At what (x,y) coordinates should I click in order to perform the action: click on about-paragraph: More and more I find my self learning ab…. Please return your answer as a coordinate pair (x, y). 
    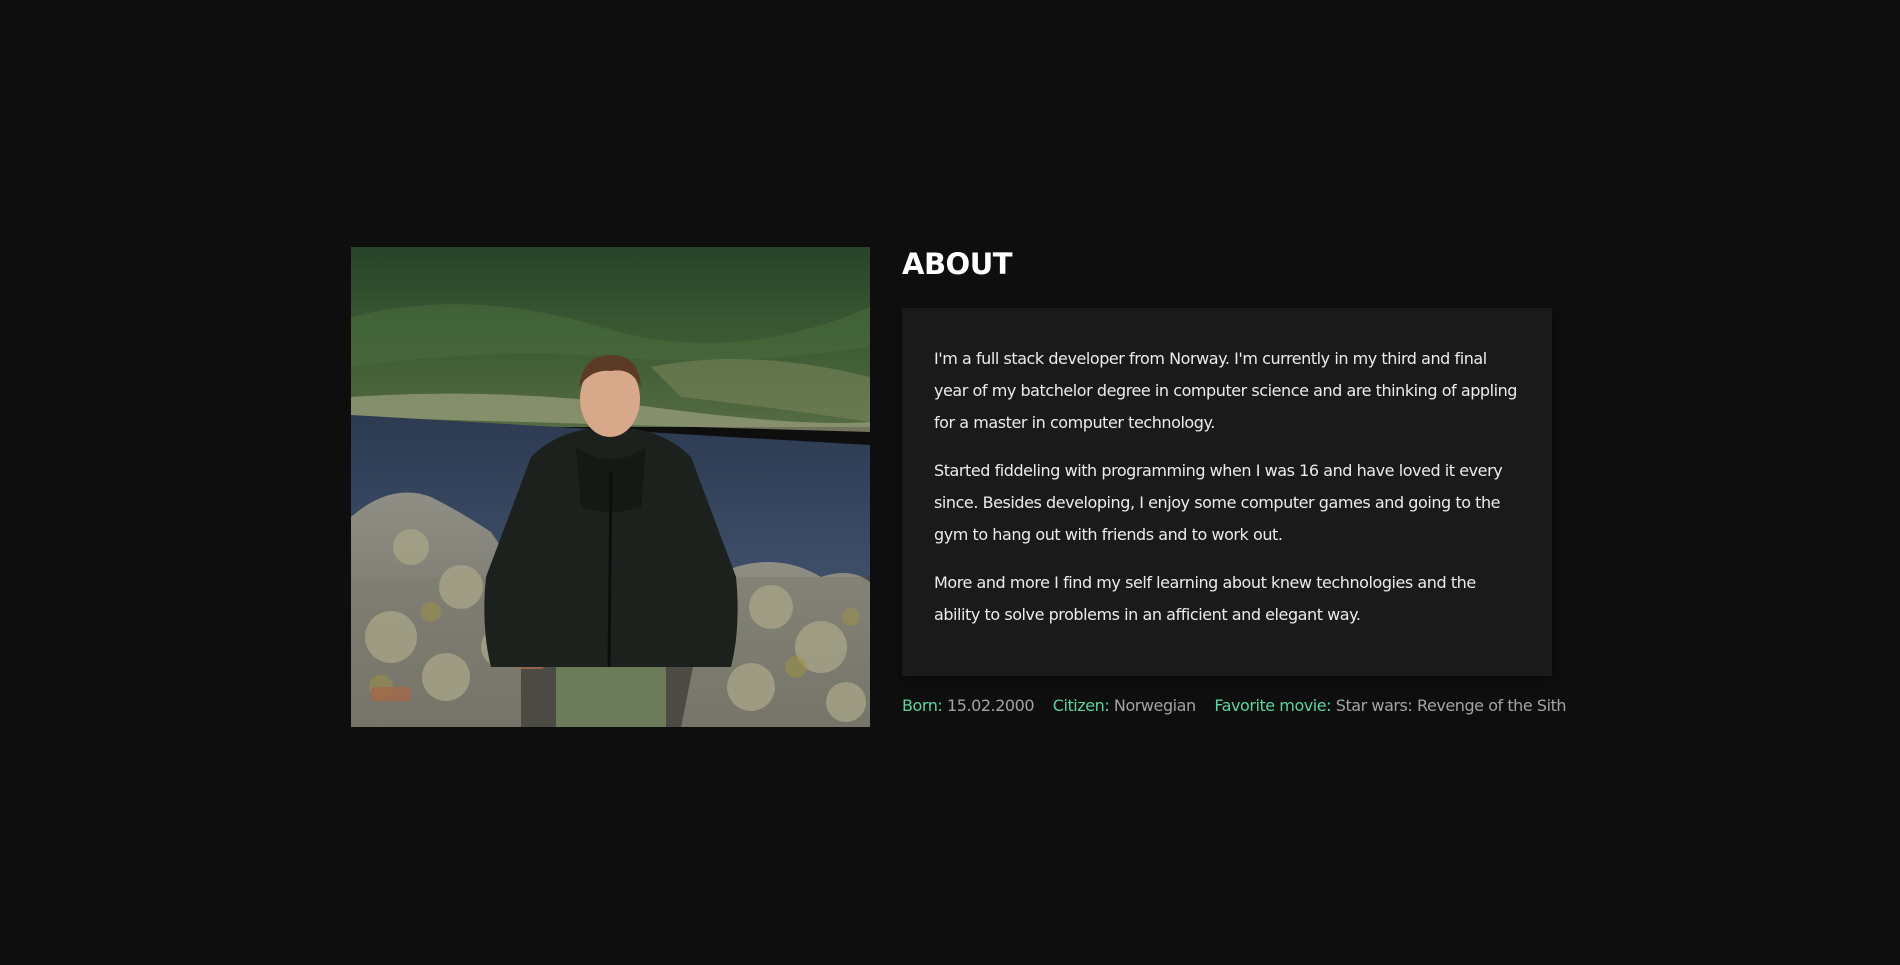
    Looking at the image, I should click on (1205, 598).